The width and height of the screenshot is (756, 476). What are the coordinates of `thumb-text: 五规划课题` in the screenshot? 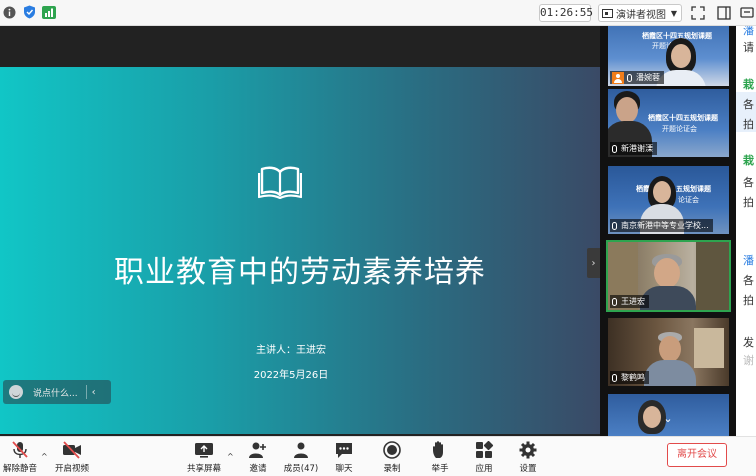 It's located at (693, 189).